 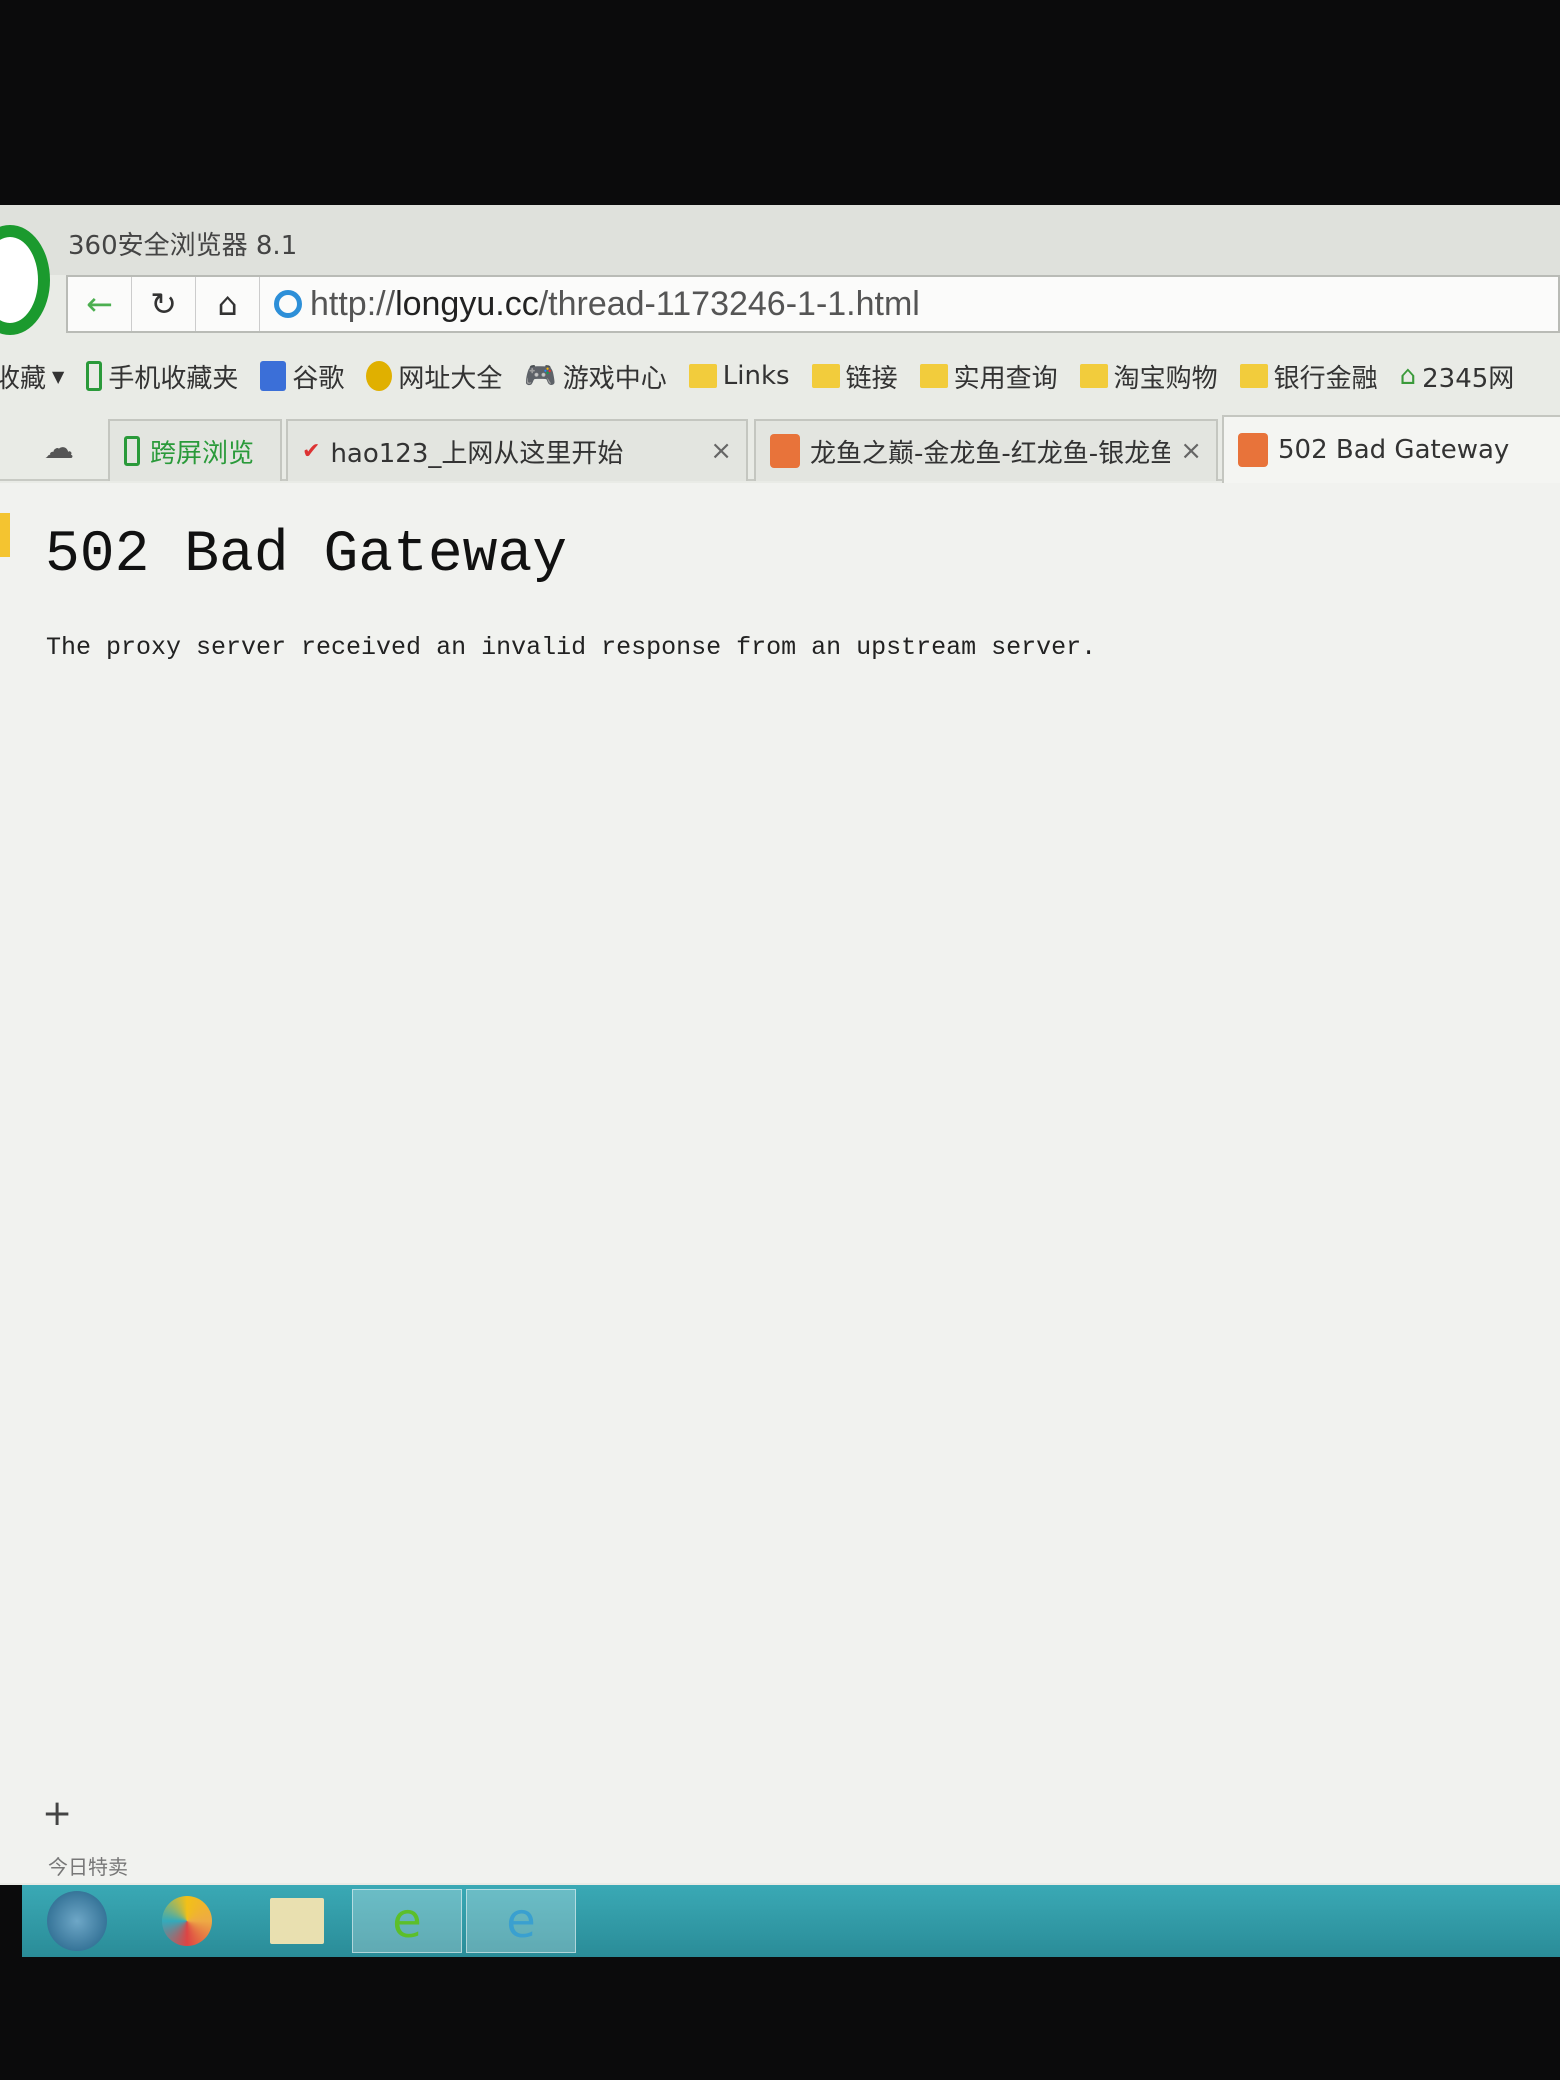 I want to click on bookmark-taobao: 淘宝购物, so click(x=1148, y=376).